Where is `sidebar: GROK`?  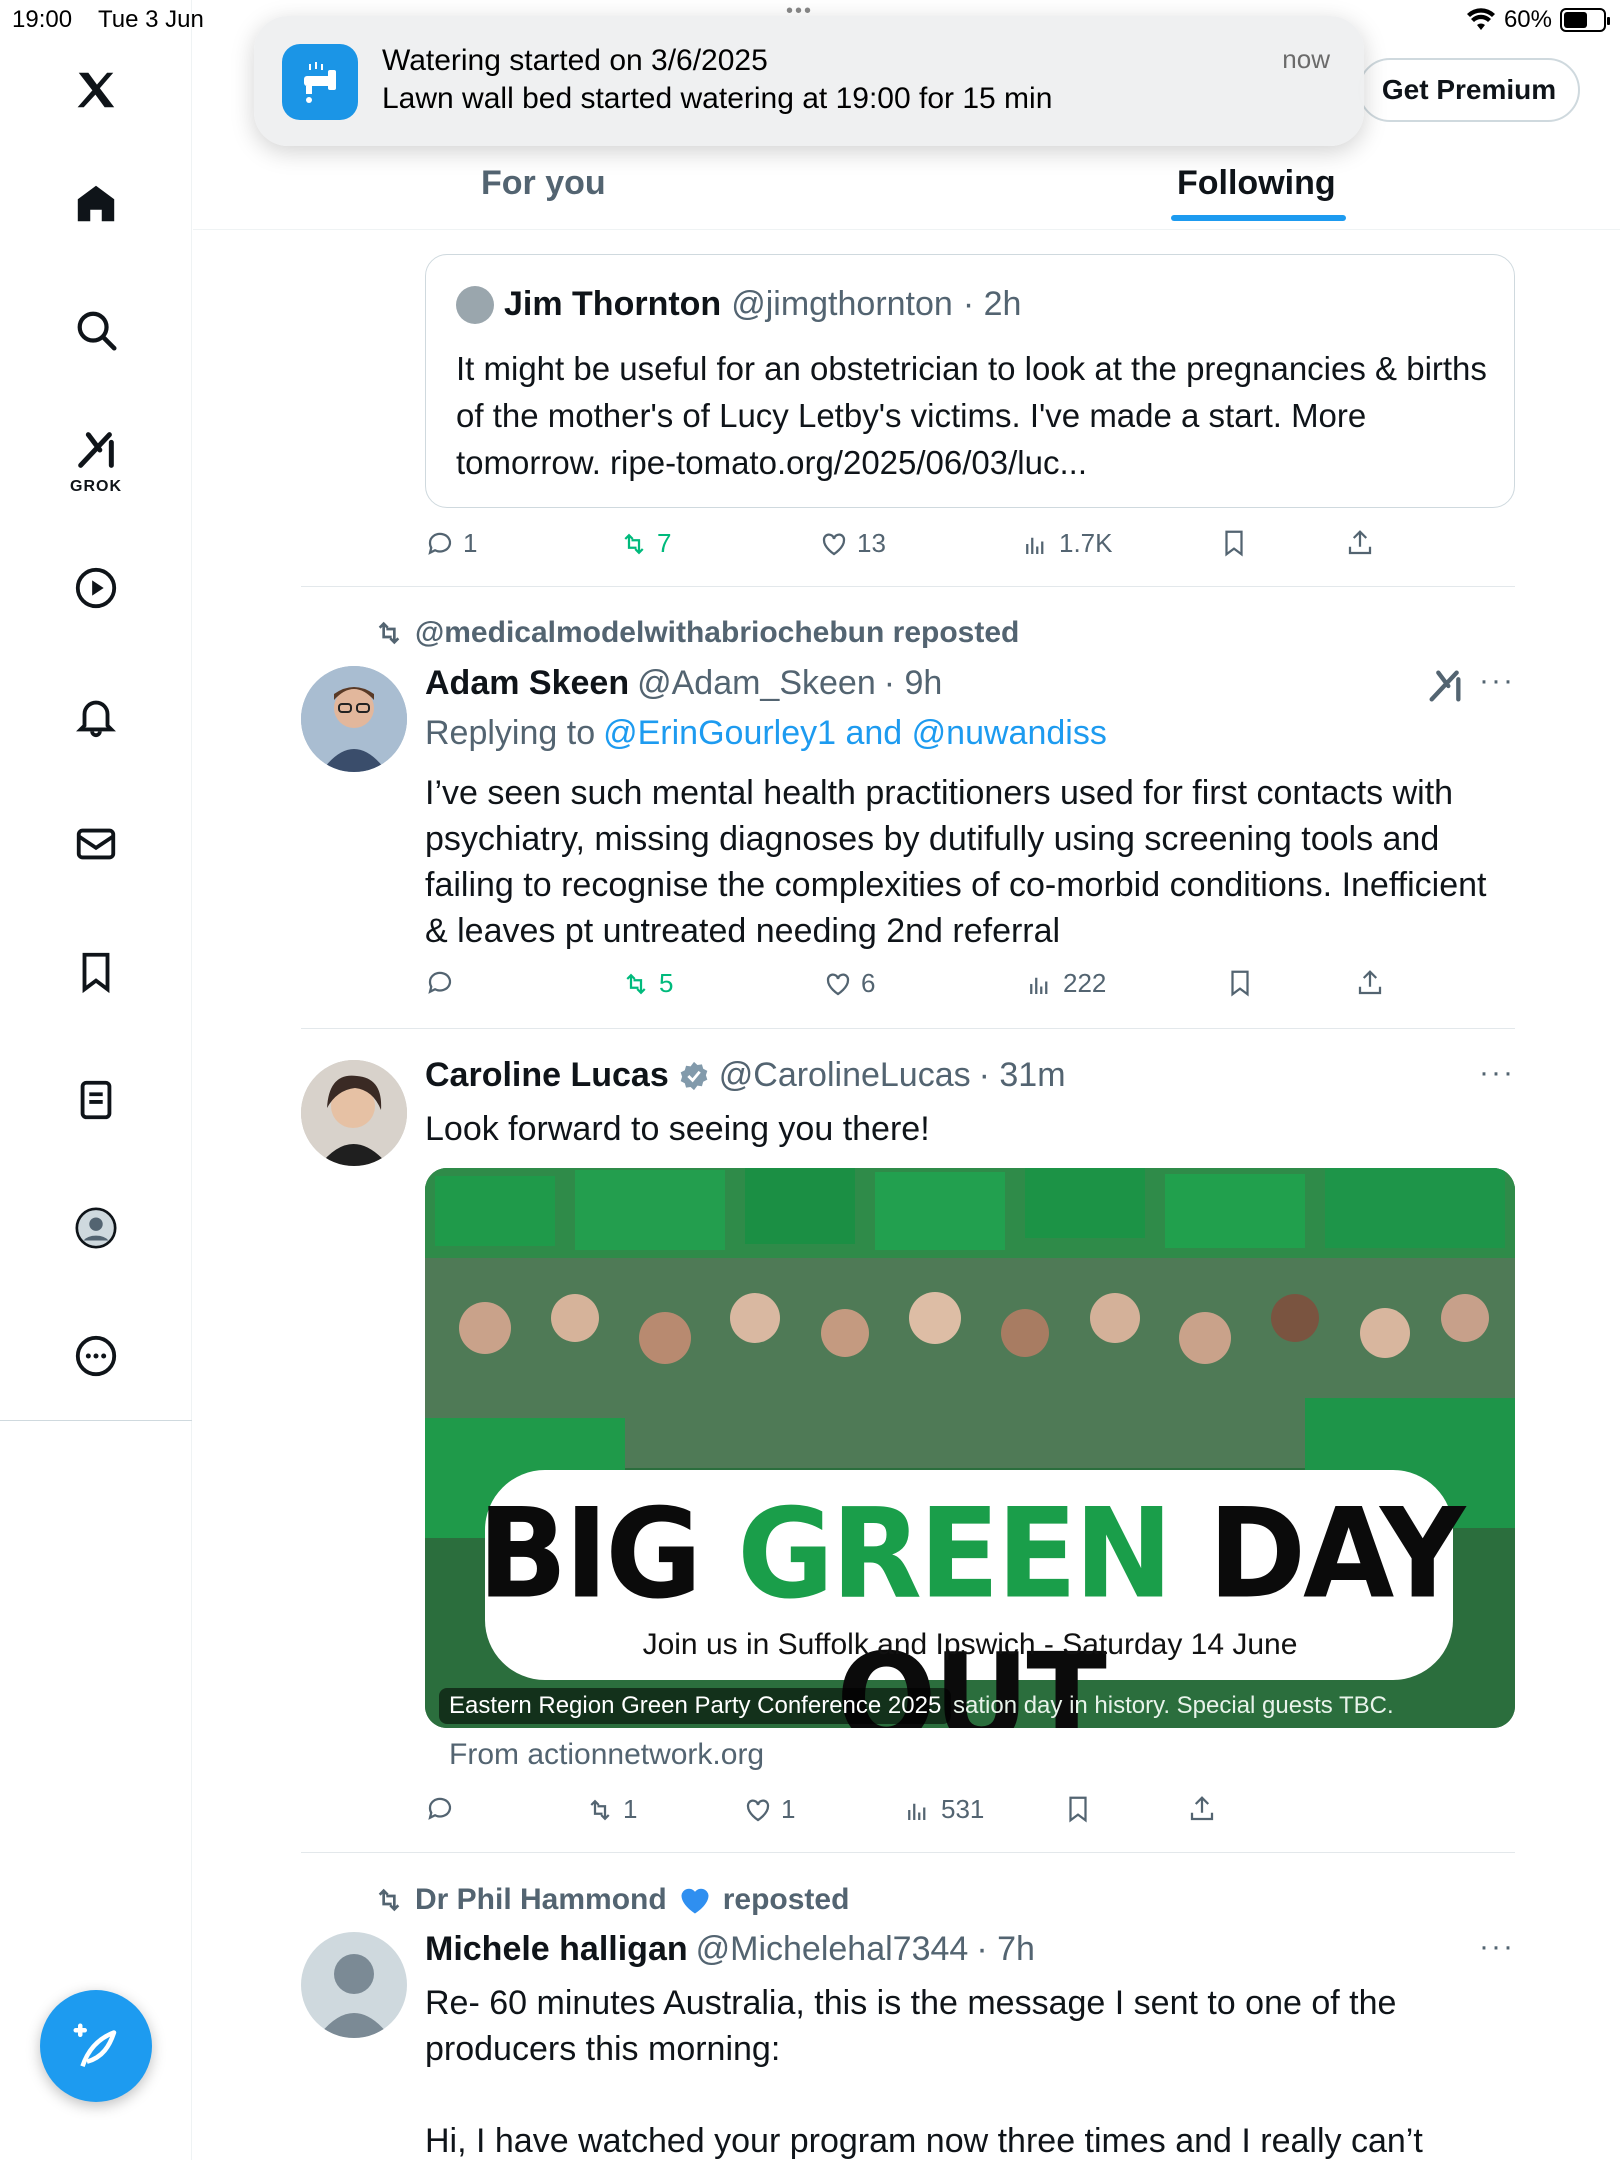
sidebar: GROK is located at coordinates (96, 1080).